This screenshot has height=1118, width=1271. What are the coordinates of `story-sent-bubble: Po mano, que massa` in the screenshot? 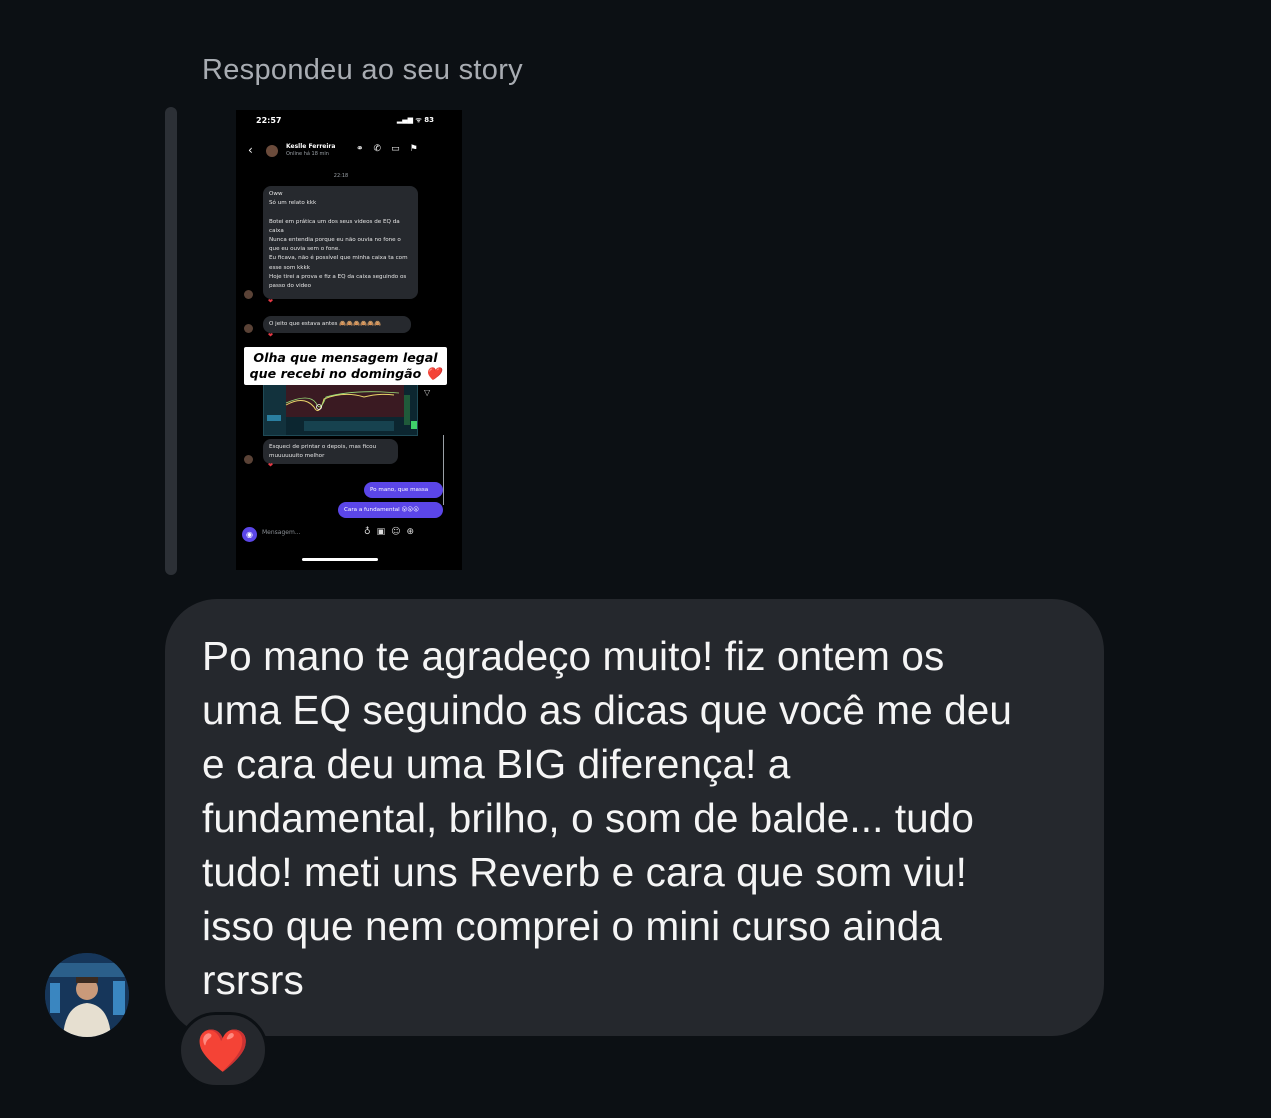 It's located at (403, 490).